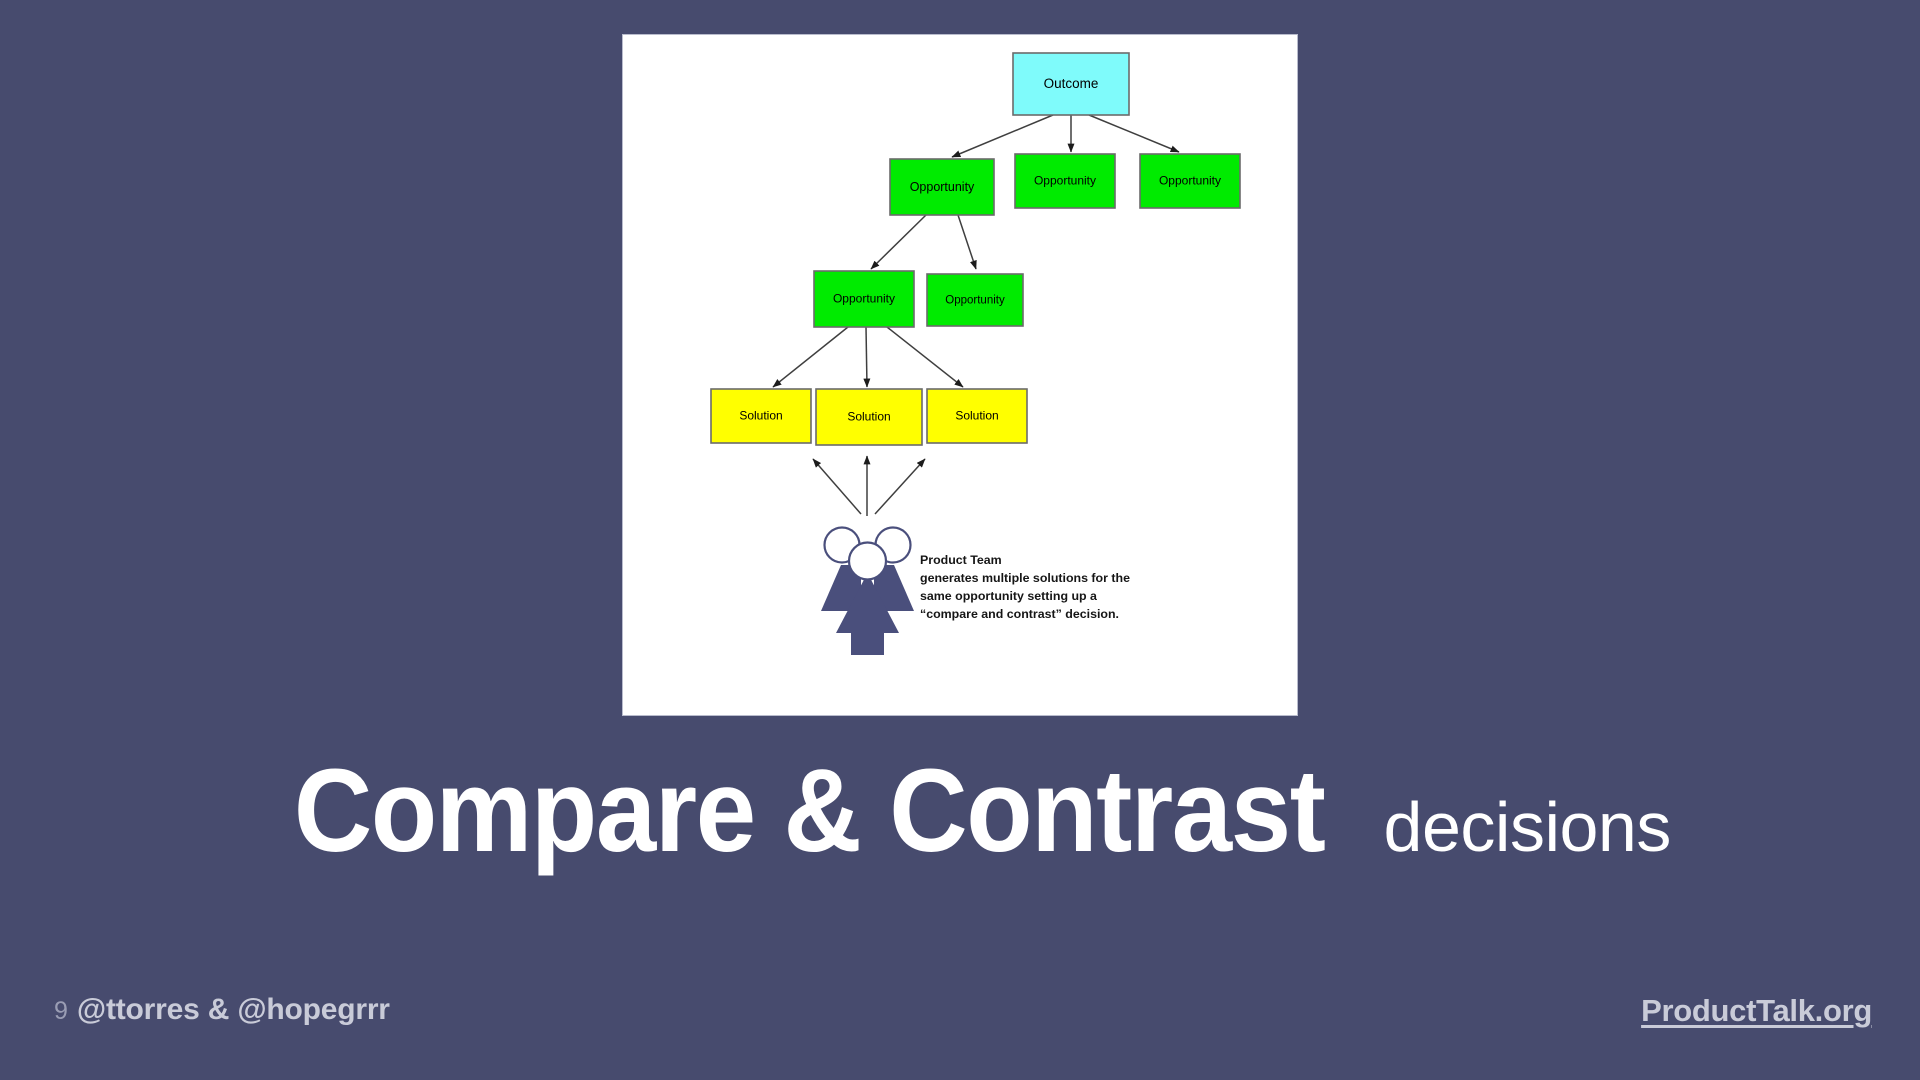  Describe the element at coordinates (809, 811) in the screenshot. I see `title-main-text: Compare & Contrast` at that location.